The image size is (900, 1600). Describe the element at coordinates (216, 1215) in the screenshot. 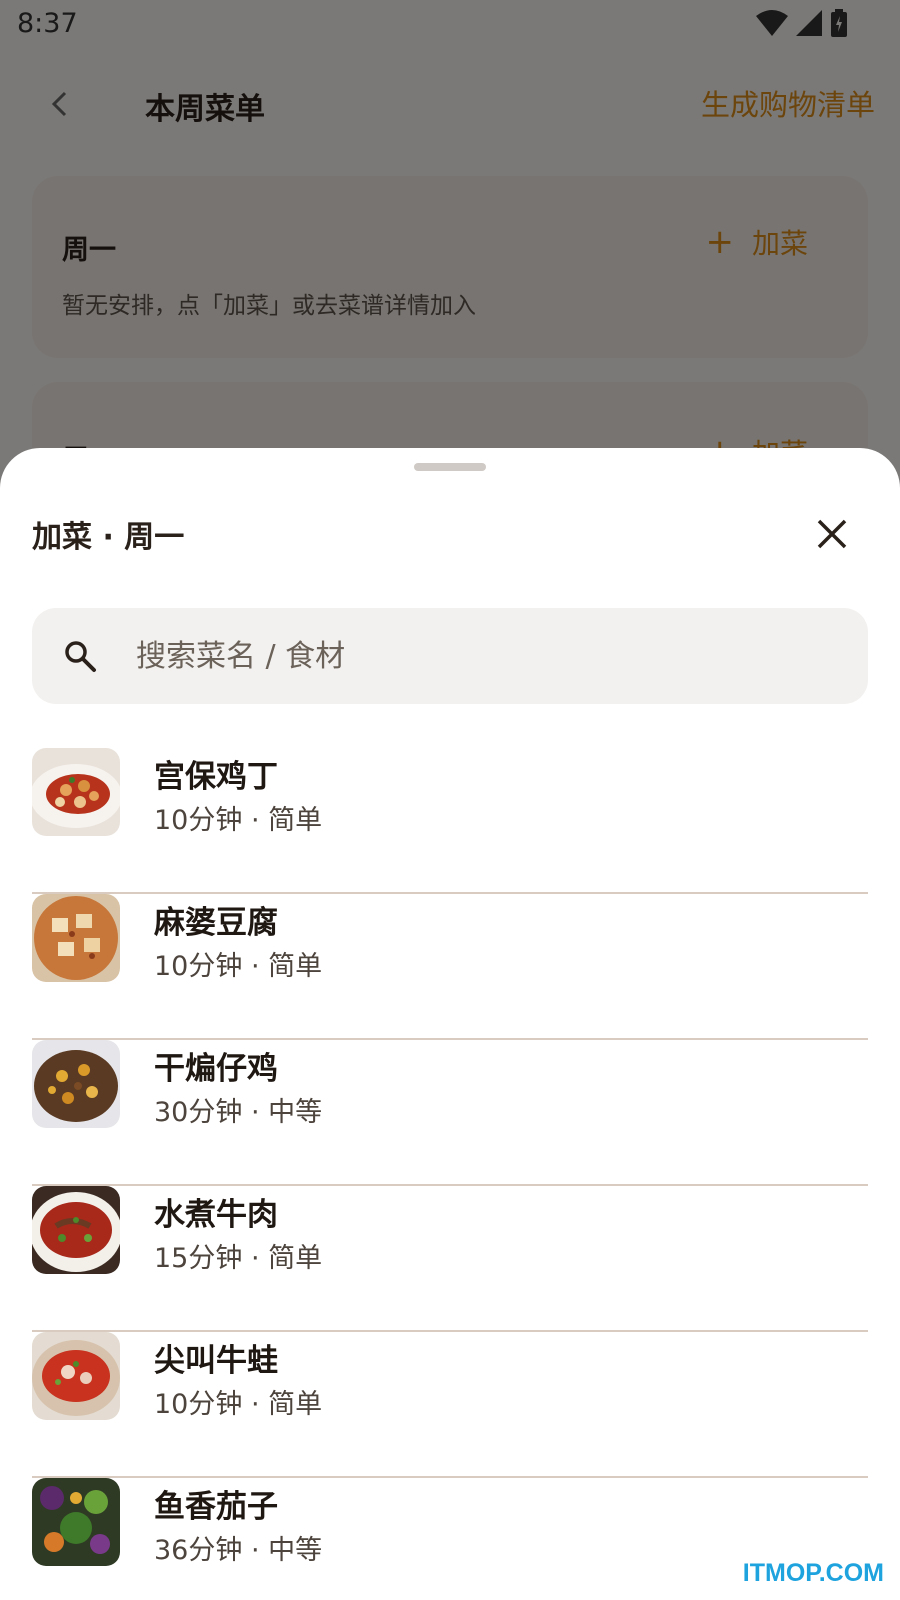

I see `recipe-name: 水煮牛肉` at that location.